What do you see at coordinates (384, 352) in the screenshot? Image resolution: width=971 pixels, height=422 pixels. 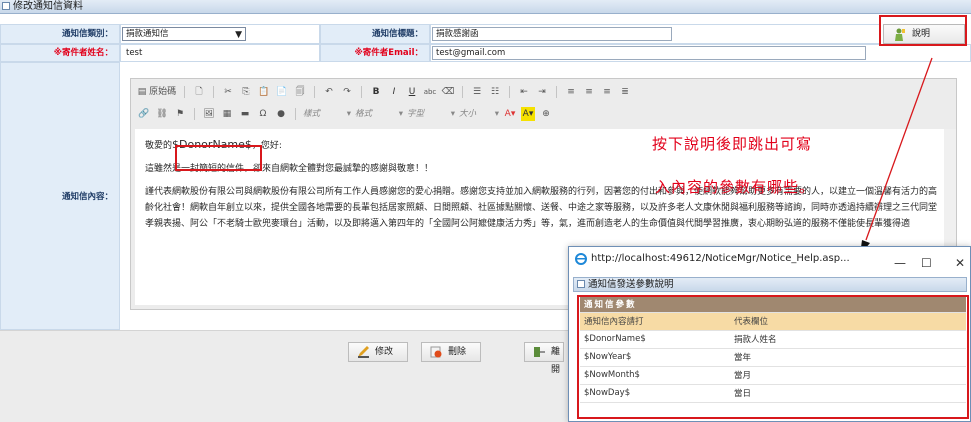 I see `edit-button-label: 修改` at bounding box center [384, 352].